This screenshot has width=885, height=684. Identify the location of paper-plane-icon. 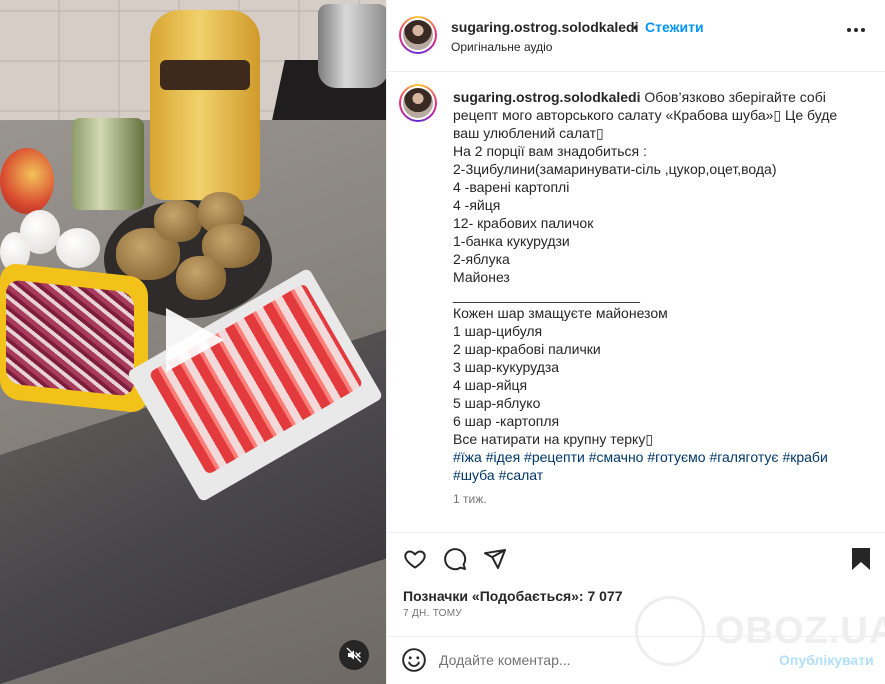
(495, 559).